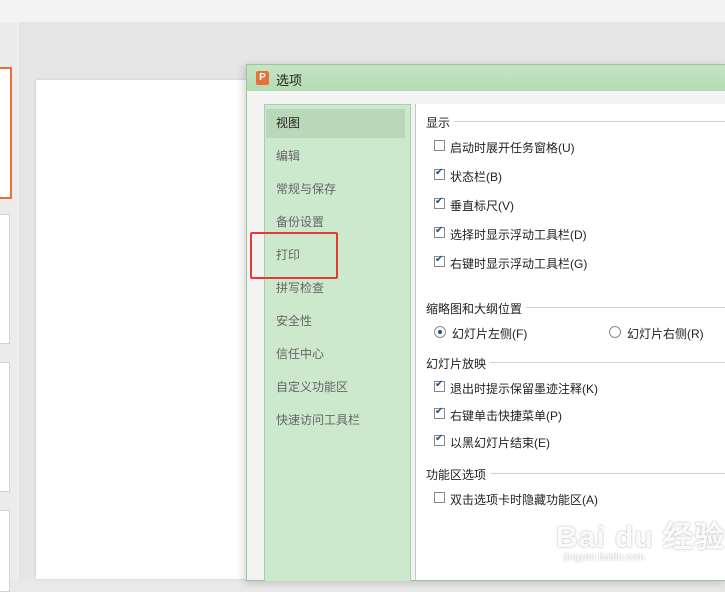 This screenshot has height=592, width=725. I want to click on dialog-title: 选项, so click(289, 80).